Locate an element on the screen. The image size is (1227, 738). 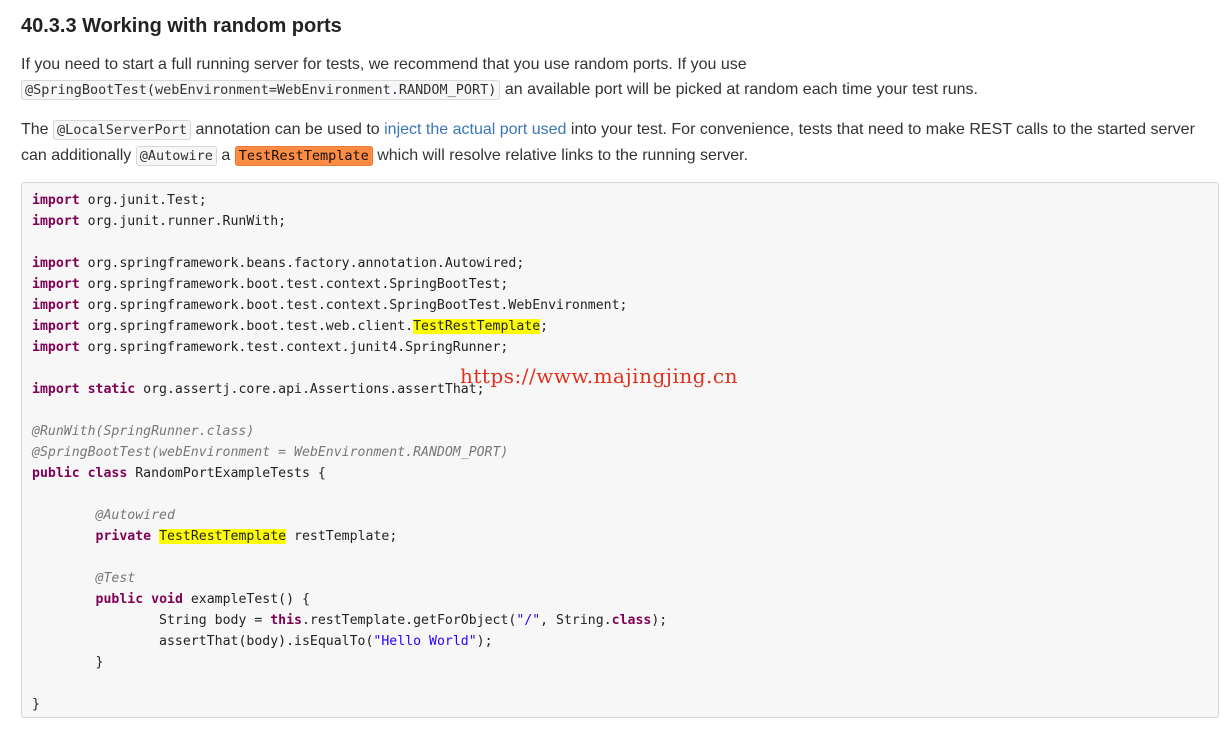
code-text: org.junit.Test; is located at coordinates (143, 200).